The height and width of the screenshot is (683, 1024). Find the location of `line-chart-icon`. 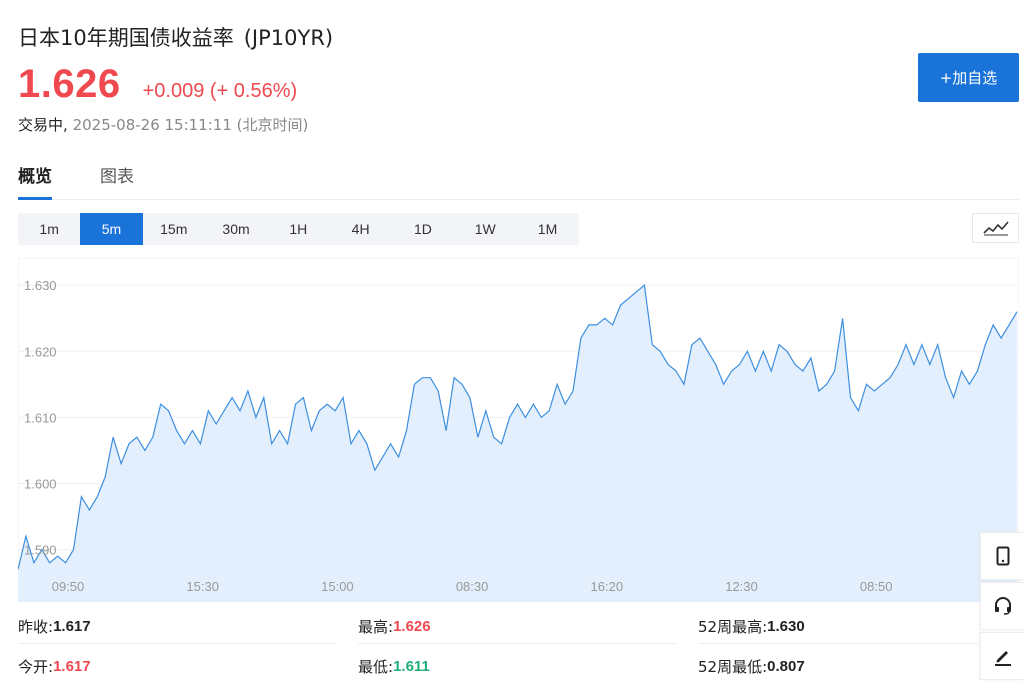

line-chart-icon is located at coordinates (995, 228).